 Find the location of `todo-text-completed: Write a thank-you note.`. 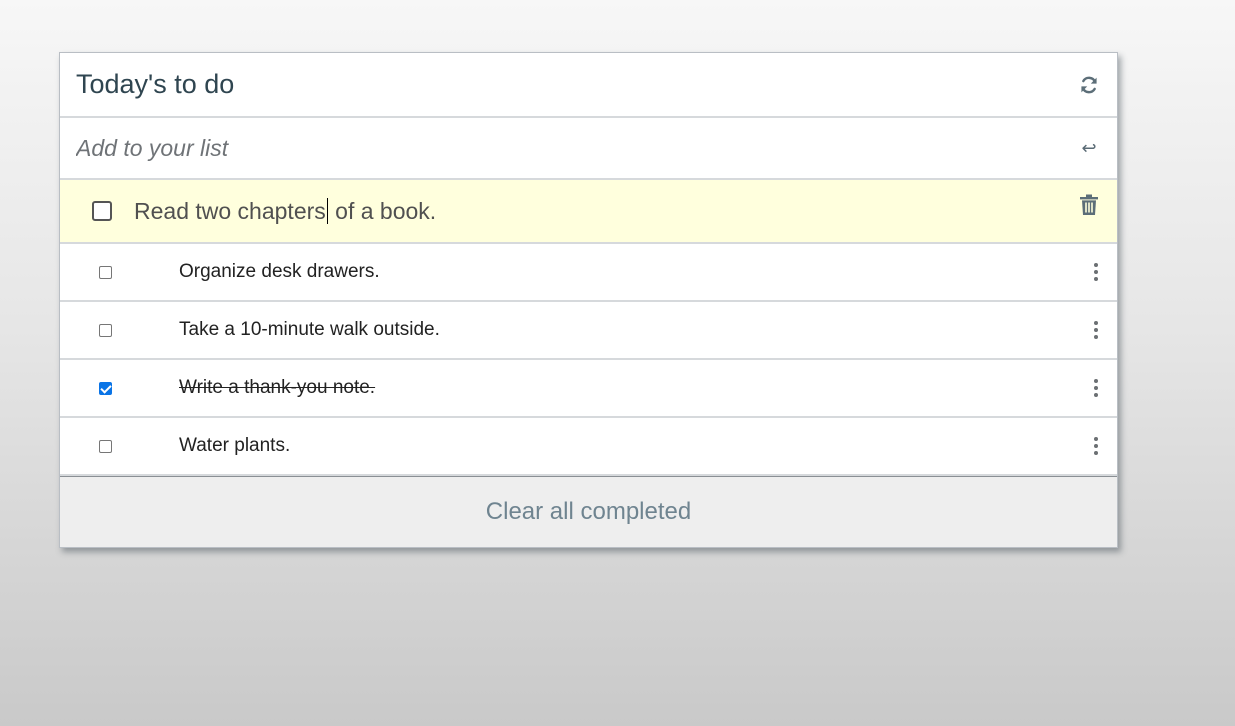

todo-text-completed: Write a thank-you note. is located at coordinates (635, 388).